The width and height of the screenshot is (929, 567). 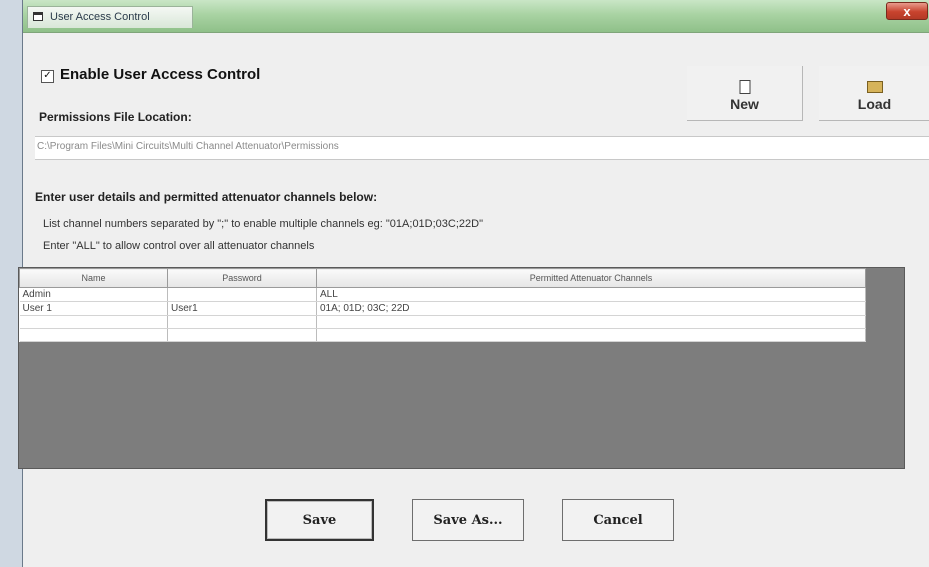 I want to click on title-tab: User Access Control, so click(x=110, y=17).